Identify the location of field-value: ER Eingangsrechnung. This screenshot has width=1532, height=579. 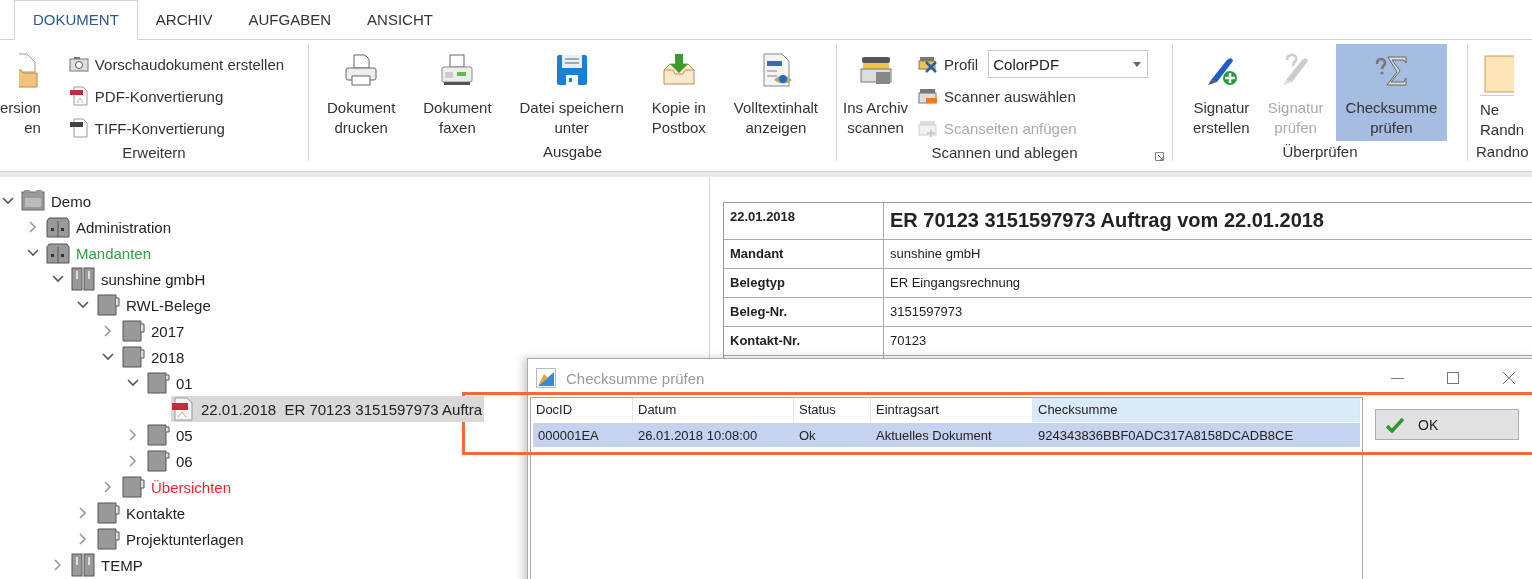
(955, 283).